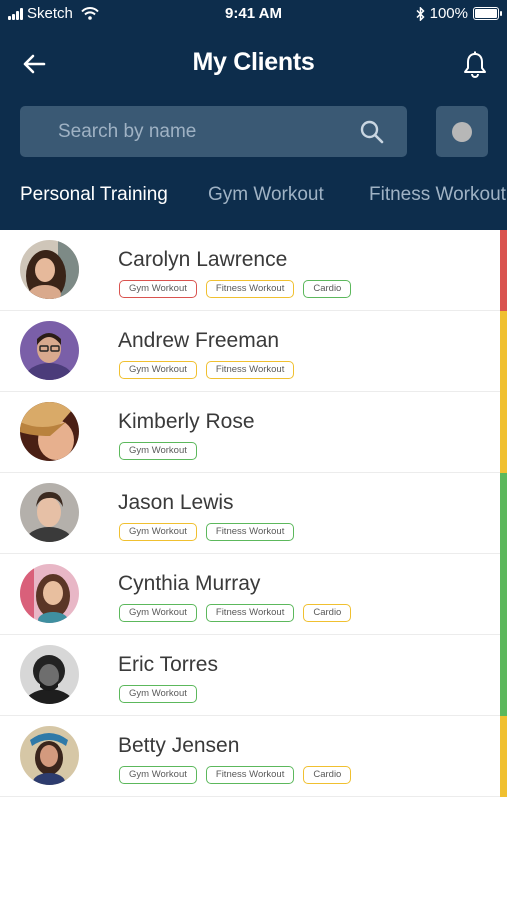 This screenshot has width=507, height=900. Describe the element at coordinates (437, 195) in the screenshot. I see `tab-fitness-workout: Fitness Workout` at that location.